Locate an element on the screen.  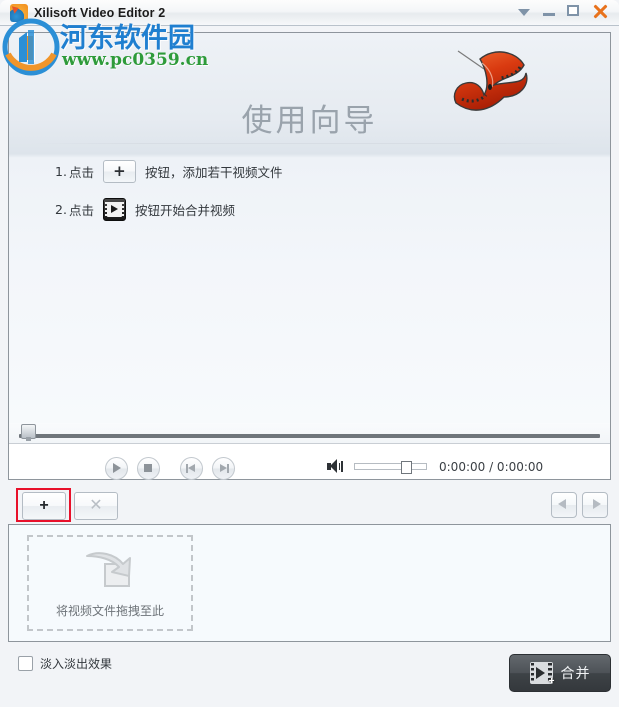
player-controls: 0:00:00 / 0:00:00 is located at coordinates (309, 461).